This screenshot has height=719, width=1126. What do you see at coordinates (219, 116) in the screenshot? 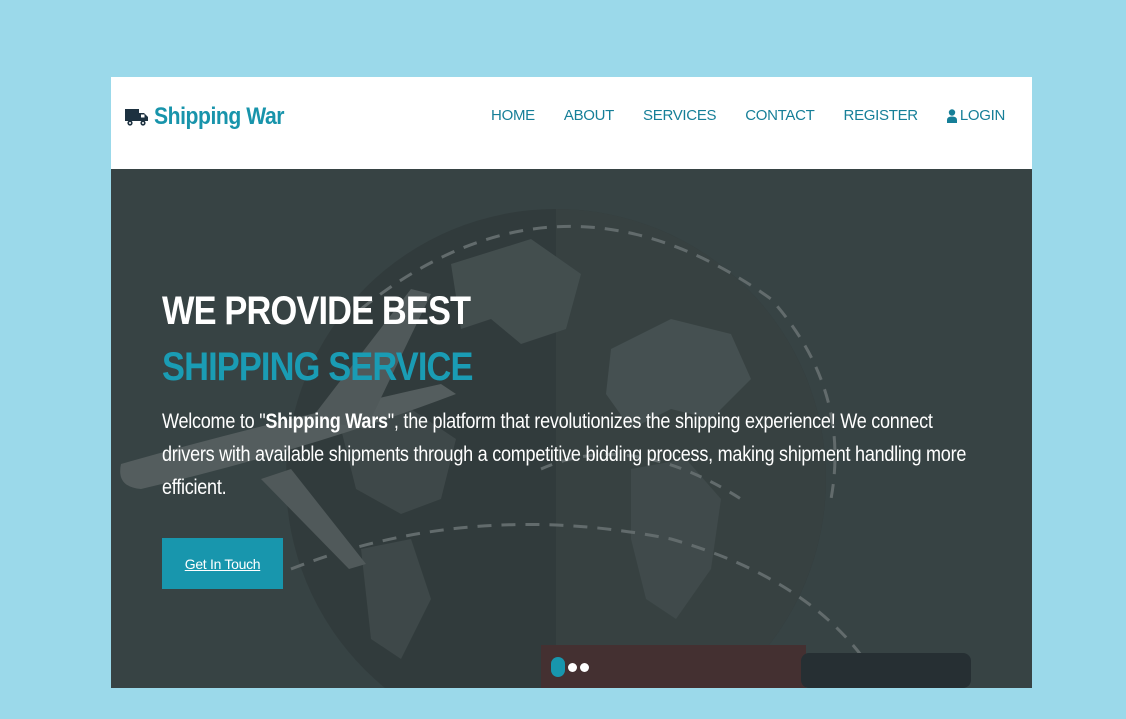
I see `brand-name: Shipping War` at bounding box center [219, 116].